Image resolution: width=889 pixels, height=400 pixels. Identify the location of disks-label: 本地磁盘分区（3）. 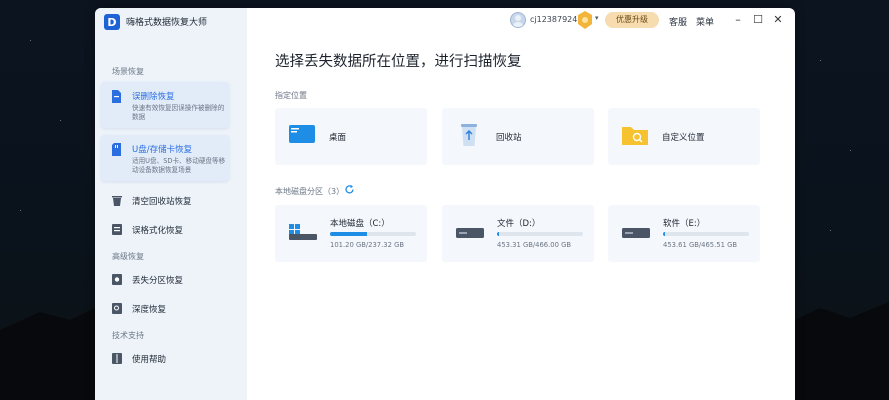
(310, 191).